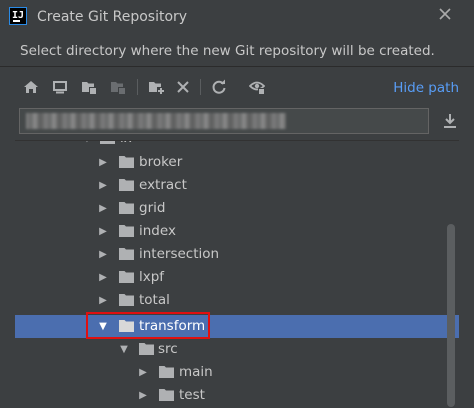 Image resolution: width=474 pixels, height=408 pixels. Describe the element at coordinates (196, 372) in the screenshot. I see `tree-item-label: main` at that location.